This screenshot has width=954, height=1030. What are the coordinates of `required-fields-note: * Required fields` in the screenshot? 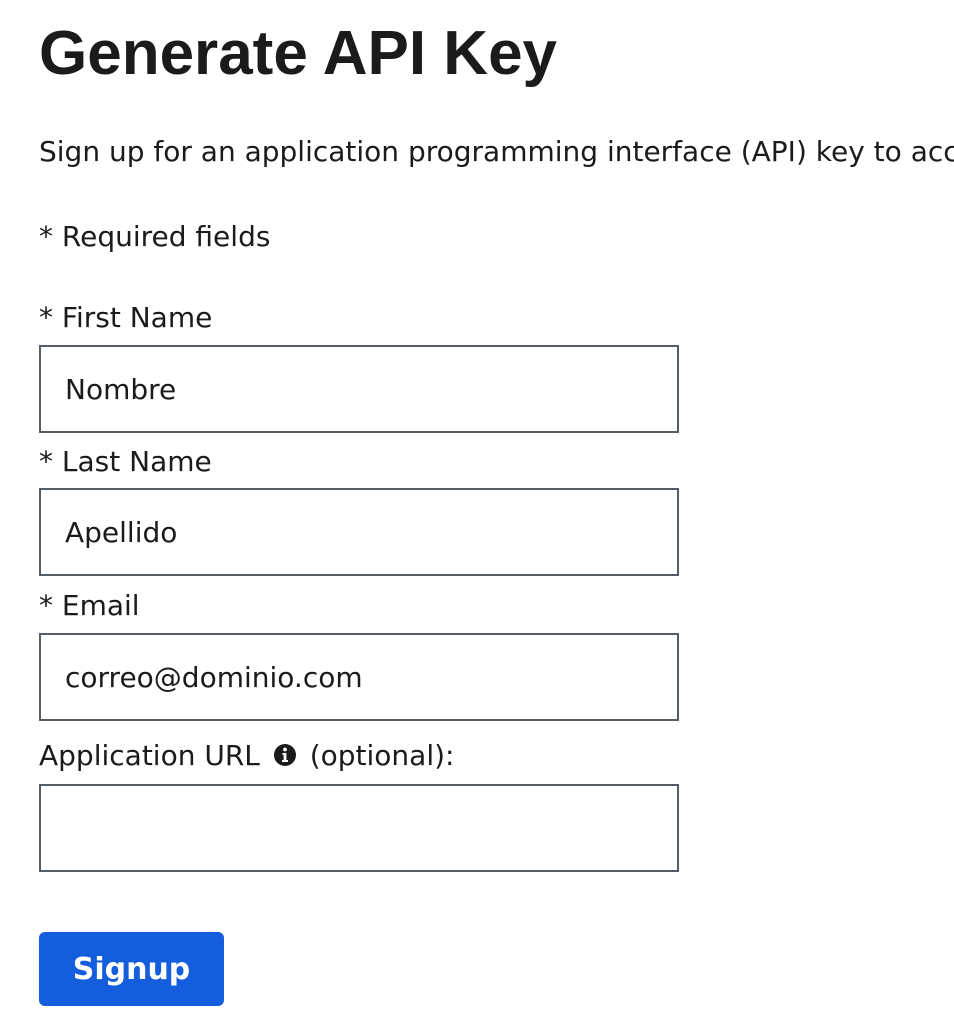 It's located at (155, 236).